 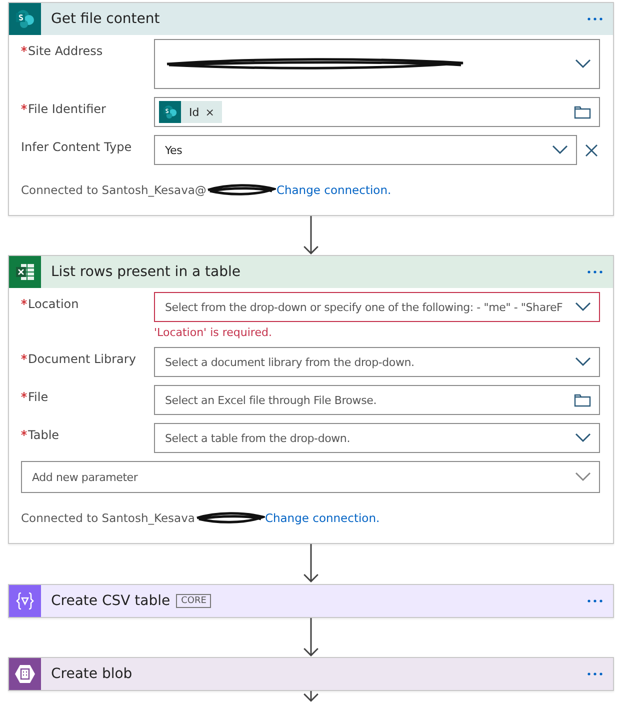 I want to click on connection-text: Connected to Santosh_Kesava, so click(x=108, y=518).